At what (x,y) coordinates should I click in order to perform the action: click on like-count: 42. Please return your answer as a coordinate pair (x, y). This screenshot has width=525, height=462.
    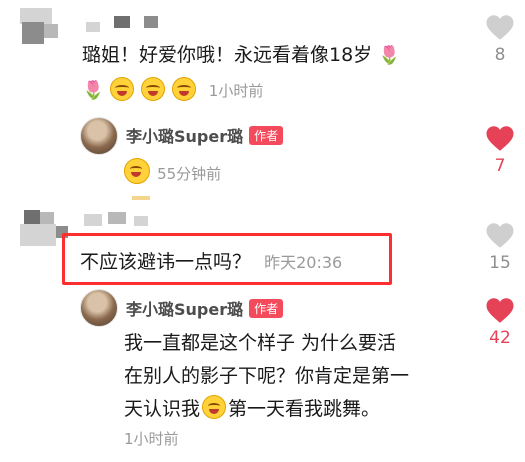
    Looking at the image, I should click on (500, 338).